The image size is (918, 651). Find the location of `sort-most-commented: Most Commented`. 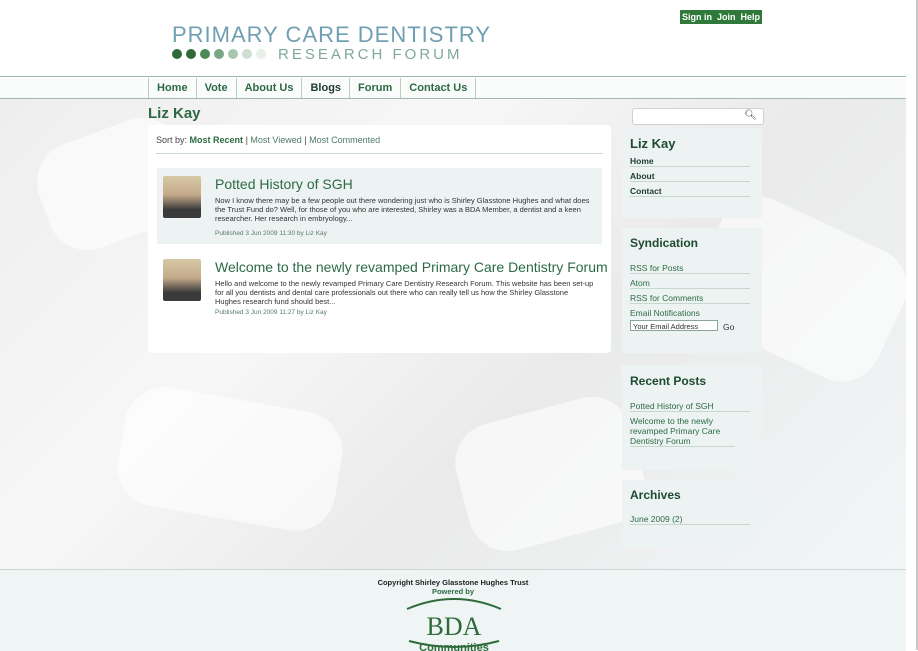

sort-most-commented: Most Commented is located at coordinates (344, 140).